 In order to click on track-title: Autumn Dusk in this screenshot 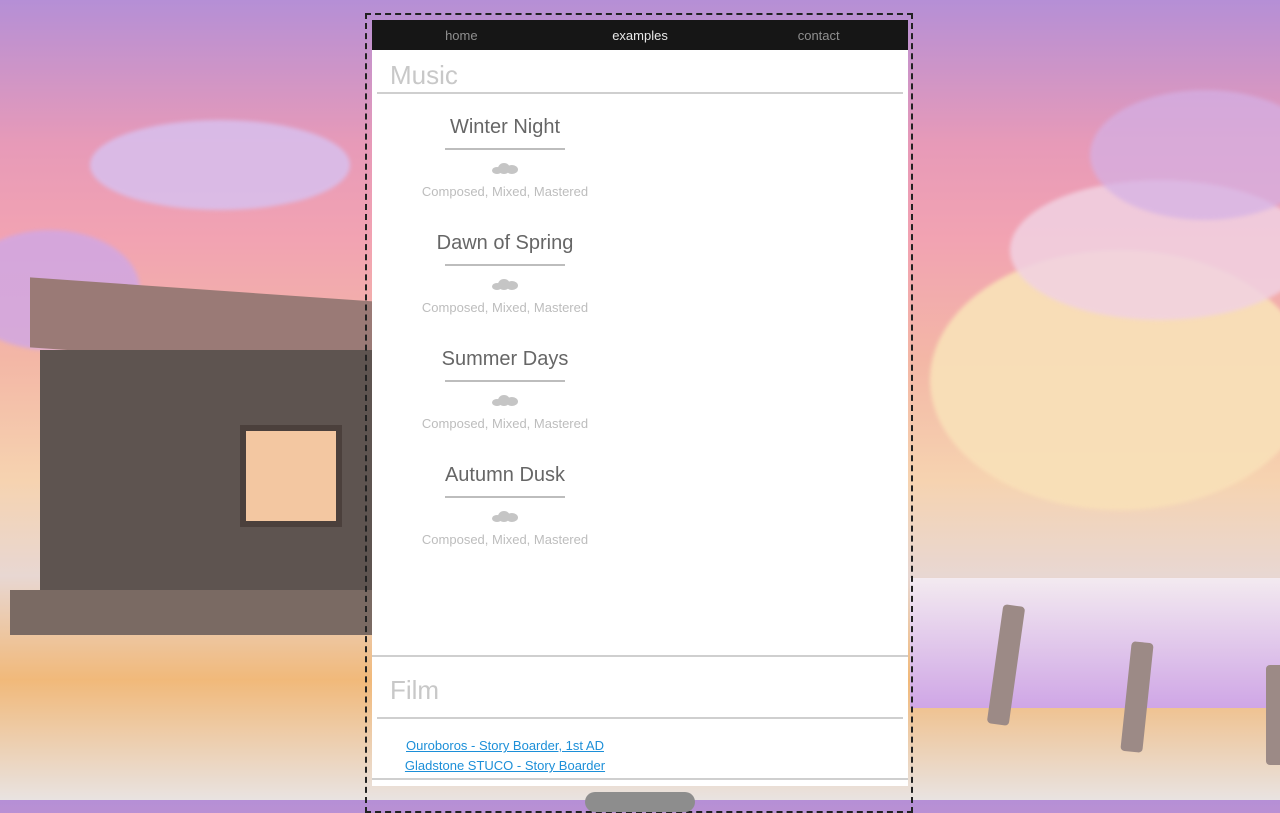, I will do `click(505, 475)`.